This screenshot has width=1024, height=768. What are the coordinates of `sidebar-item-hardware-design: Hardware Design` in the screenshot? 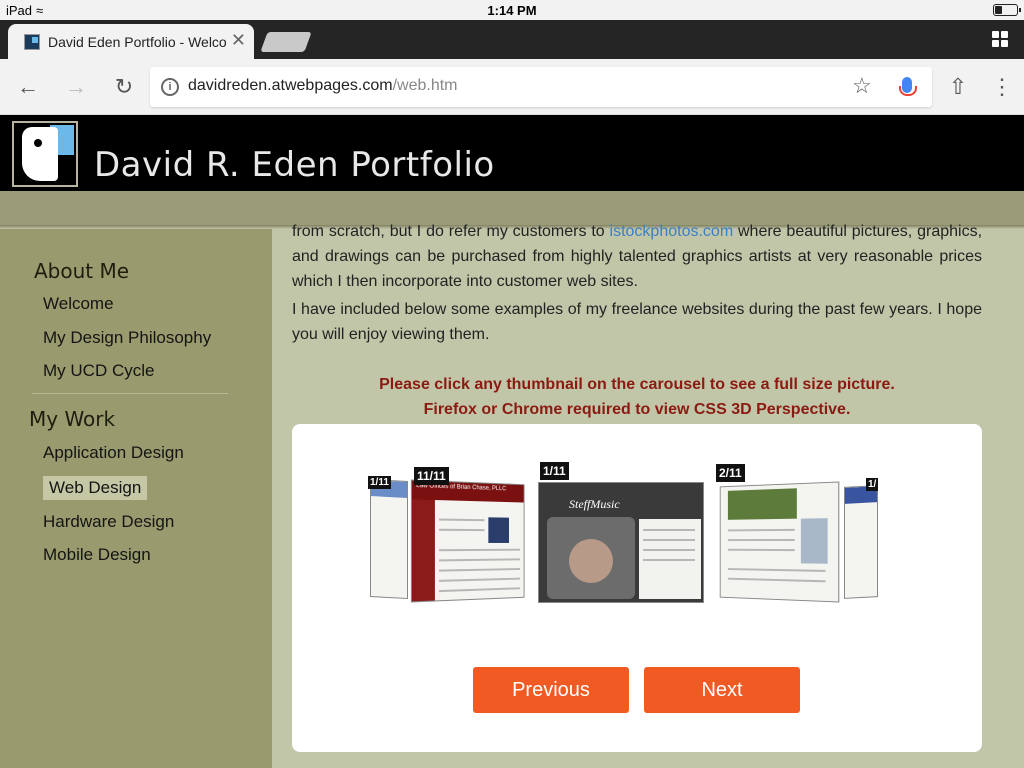 It's located at (108, 522).